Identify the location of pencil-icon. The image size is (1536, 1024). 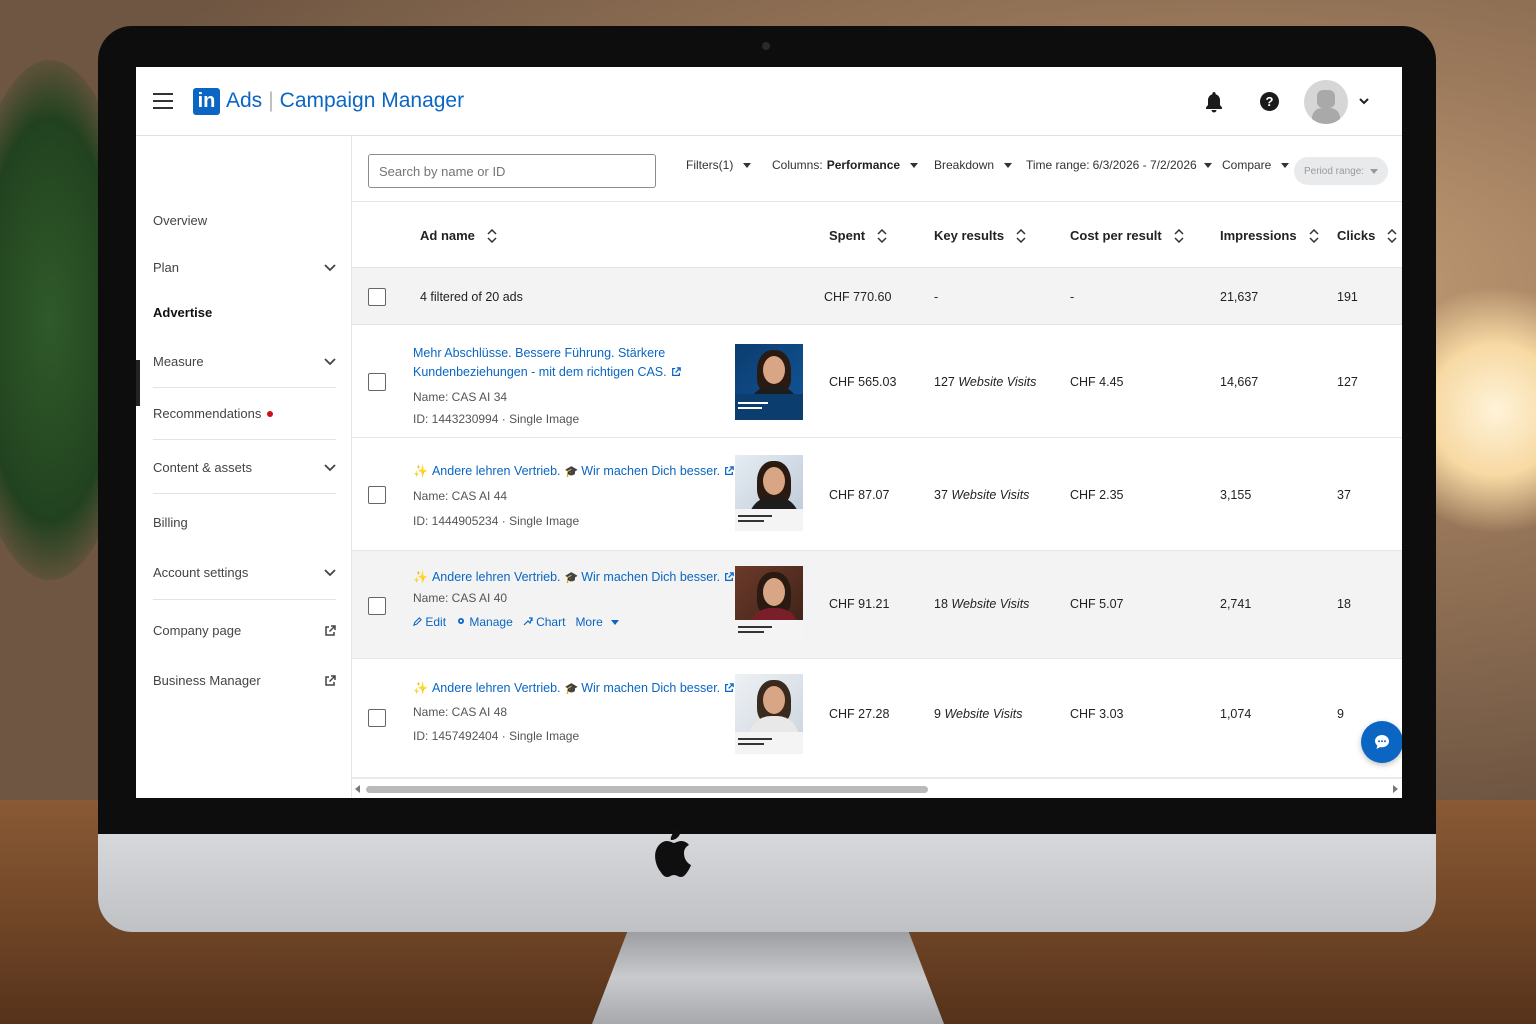
(417, 621).